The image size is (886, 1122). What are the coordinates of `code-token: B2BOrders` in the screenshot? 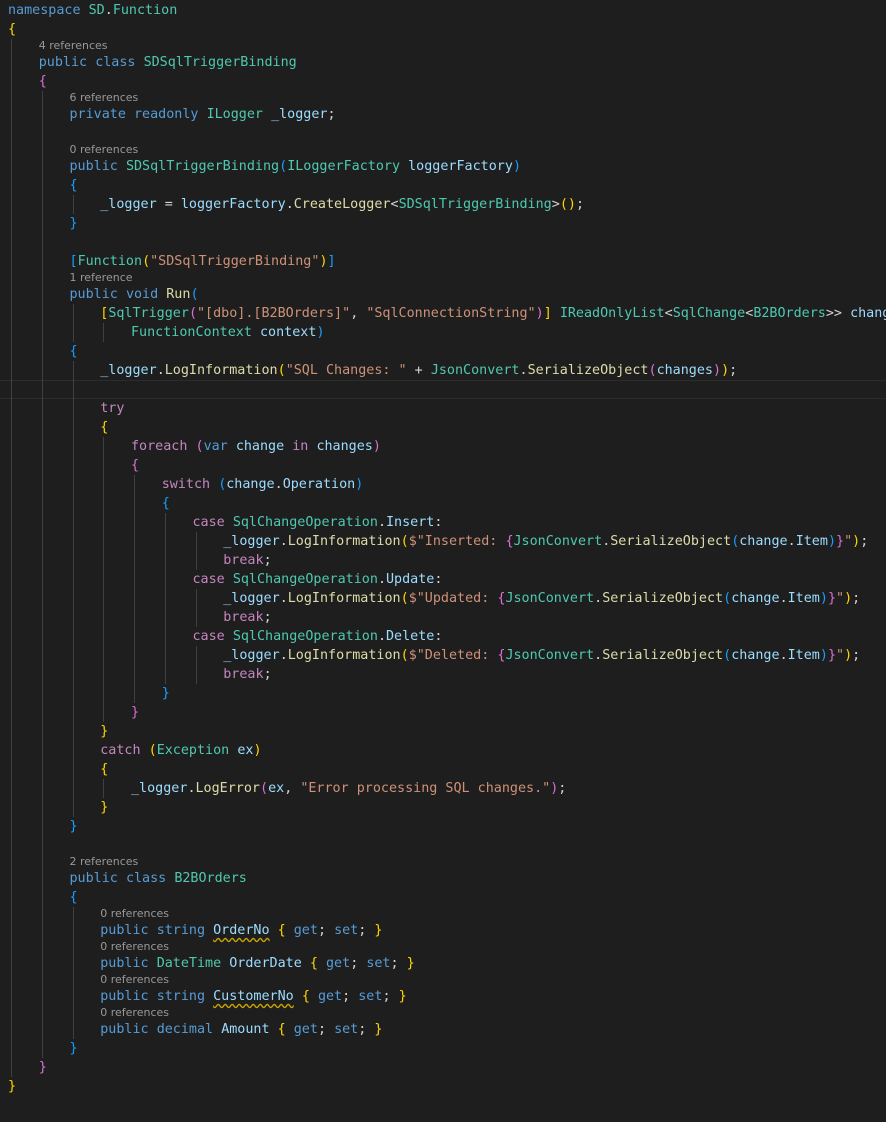 It's located at (210, 878).